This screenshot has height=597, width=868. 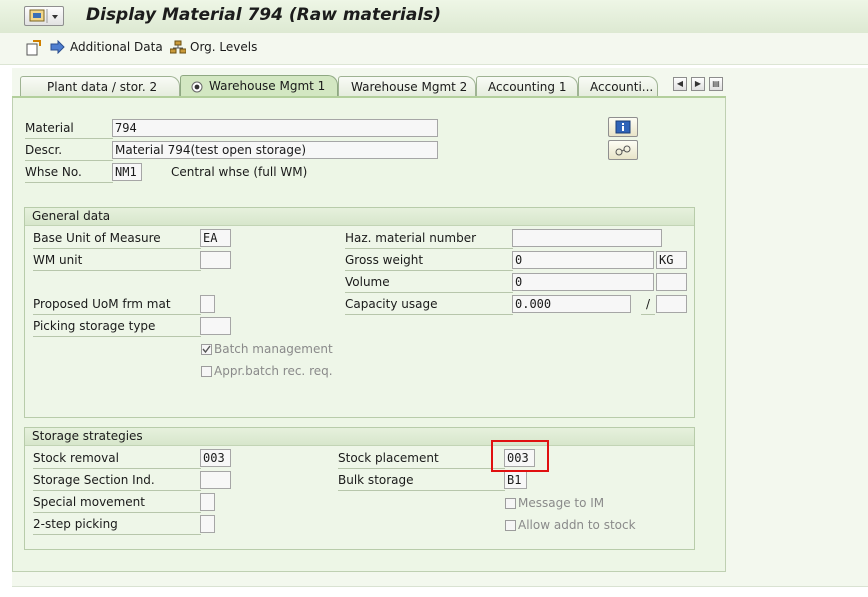 What do you see at coordinates (207, 502) in the screenshot?
I see `special-movement-field` at bounding box center [207, 502].